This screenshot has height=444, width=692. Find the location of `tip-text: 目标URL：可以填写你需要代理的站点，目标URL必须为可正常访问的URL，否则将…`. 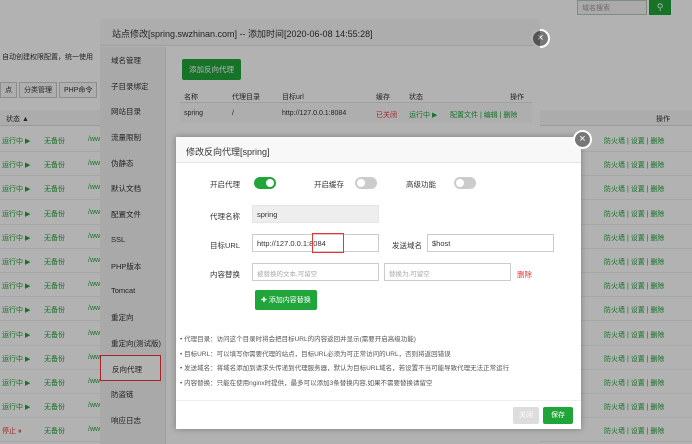

tip-text: 目标URL：可以填写你需要代理的站点，目标URL必须为可正常访问的URL，否则将… is located at coordinates (317, 354).